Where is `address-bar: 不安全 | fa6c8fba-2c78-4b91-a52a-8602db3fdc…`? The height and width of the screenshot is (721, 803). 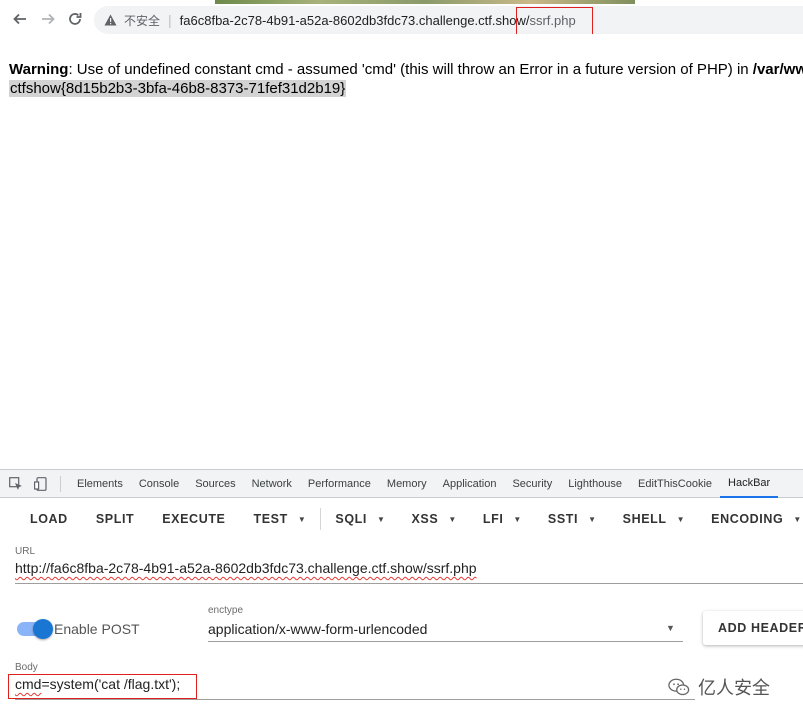 address-bar: 不安全 | fa6c8fba-2c78-4b91-a52a-8602db3fdc… is located at coordinates (448, 20).